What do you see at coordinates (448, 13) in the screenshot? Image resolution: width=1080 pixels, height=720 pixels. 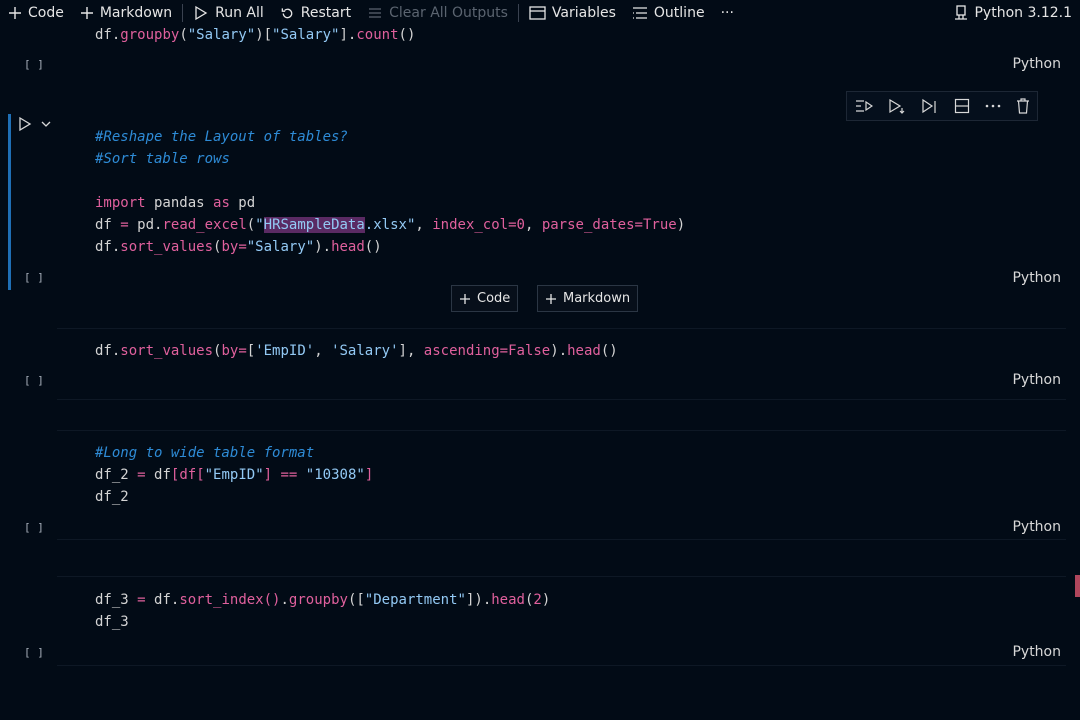 I see `clear-all-outputs-label: Clear All Outputs` at bounding box center [448, 13].